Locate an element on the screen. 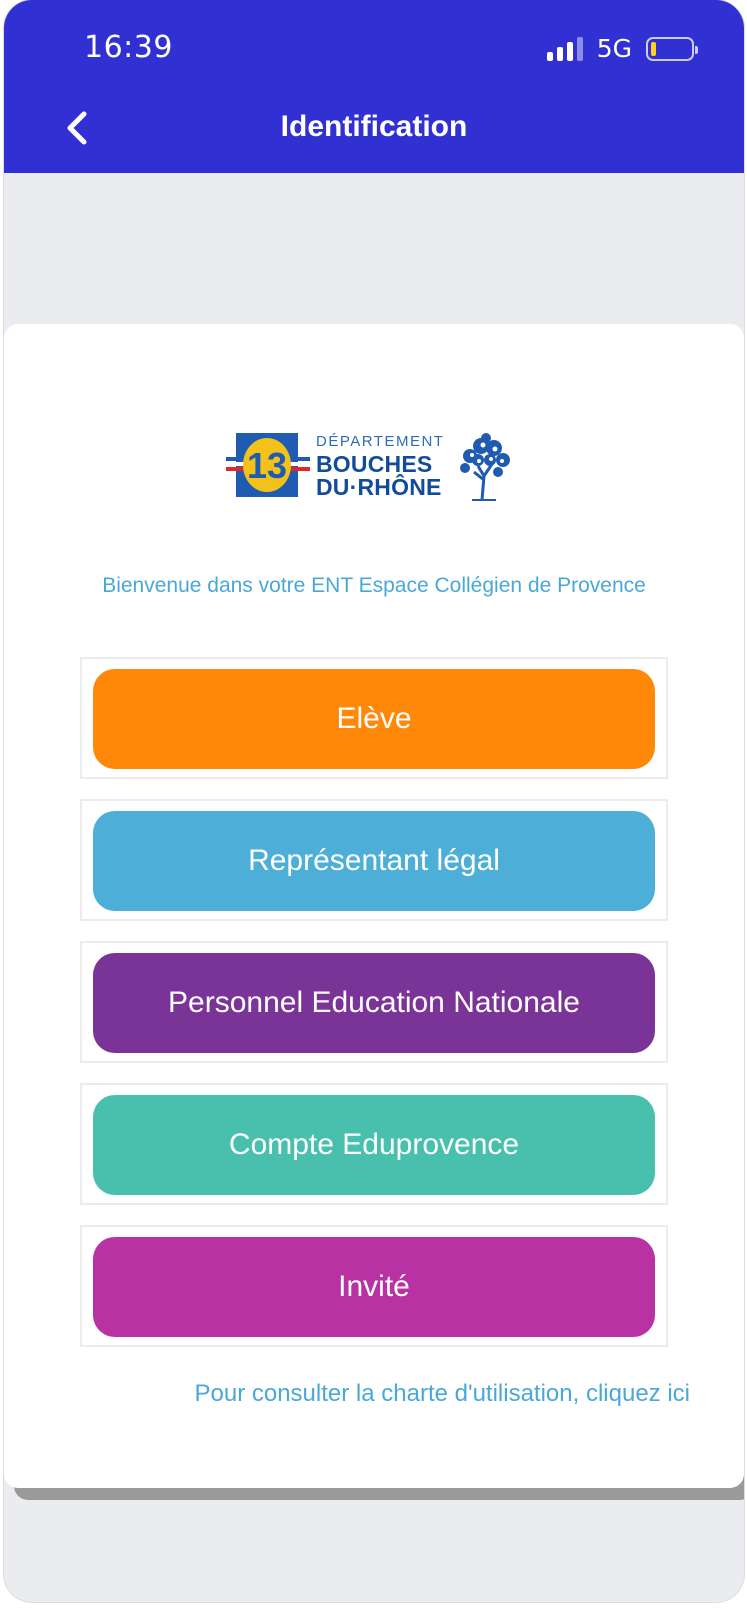 This screenshot has width=747, height=1608. compte-eduprovence-button: Compte Eduprovence is located at coordinates (374, 1145).